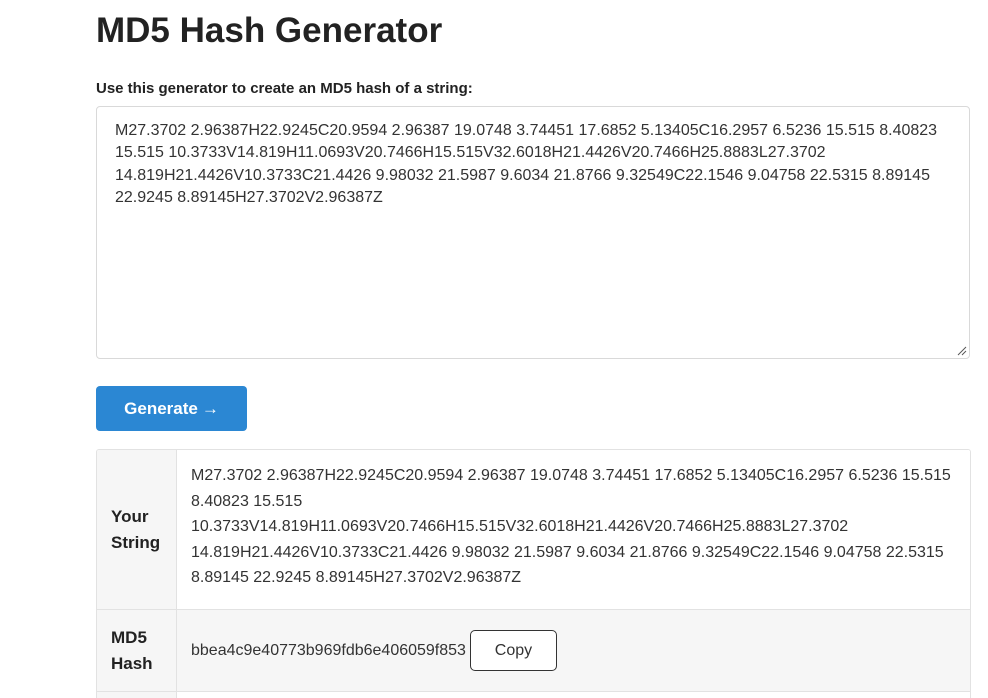  Describe the element at coordinates (136, 542) in the screenshot. I see `your-string-label-line2: String` at that location.